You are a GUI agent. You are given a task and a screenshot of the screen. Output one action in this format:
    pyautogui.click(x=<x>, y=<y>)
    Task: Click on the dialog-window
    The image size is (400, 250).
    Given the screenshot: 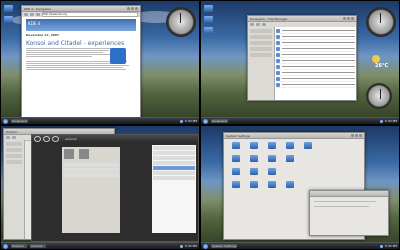 What is the action you would take?
    pyautogui.click(x=349, y=213)
    